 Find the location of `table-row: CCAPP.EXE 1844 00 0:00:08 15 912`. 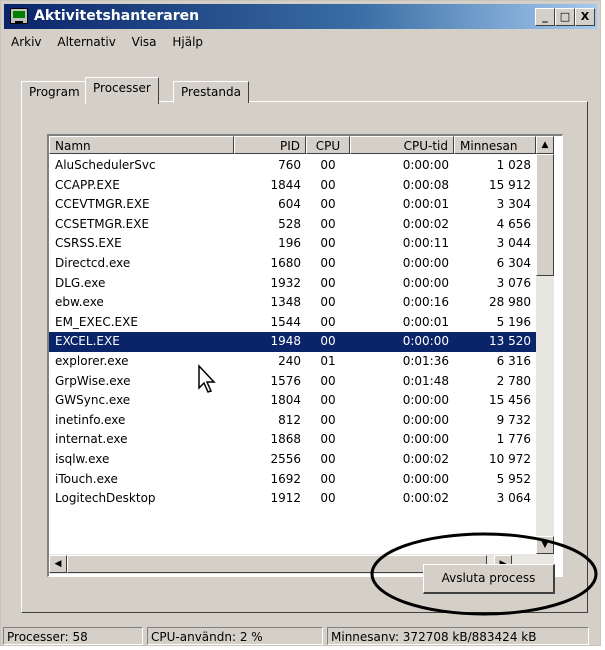

table-row: CCAPP.EXE 1844 00 0:00:08 15 912 is located at coordinates (292, 186).